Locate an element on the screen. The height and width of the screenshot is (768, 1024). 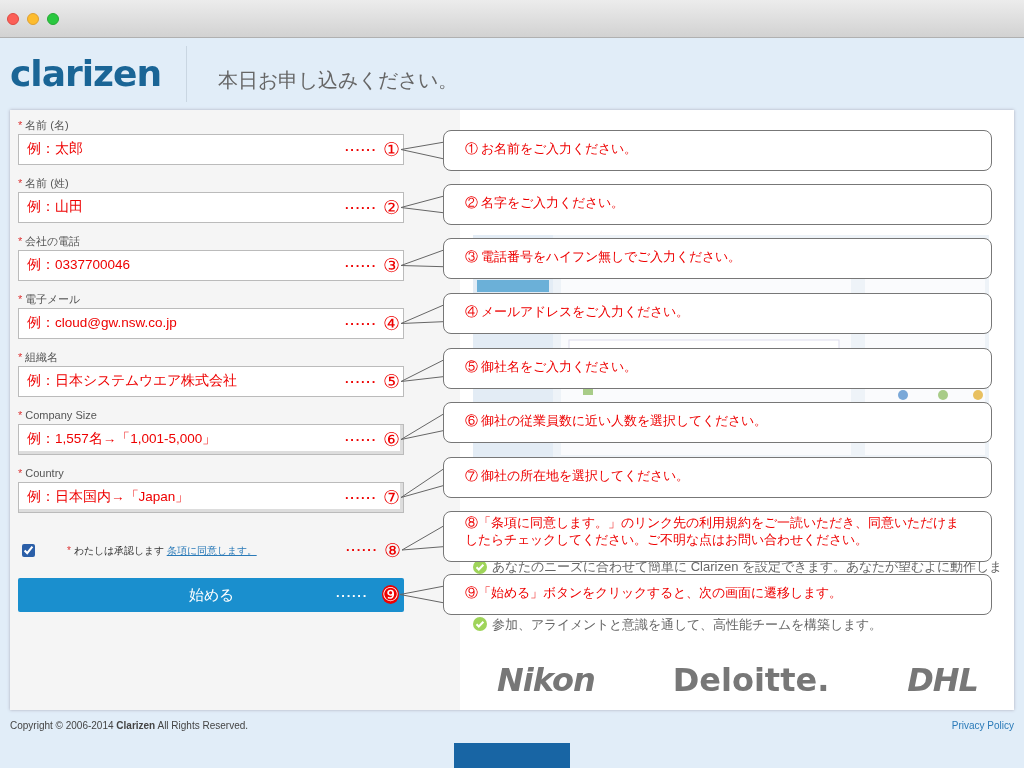
field-value: 例：日本システムウエア株式会社 is located at coordinates (132, 381).